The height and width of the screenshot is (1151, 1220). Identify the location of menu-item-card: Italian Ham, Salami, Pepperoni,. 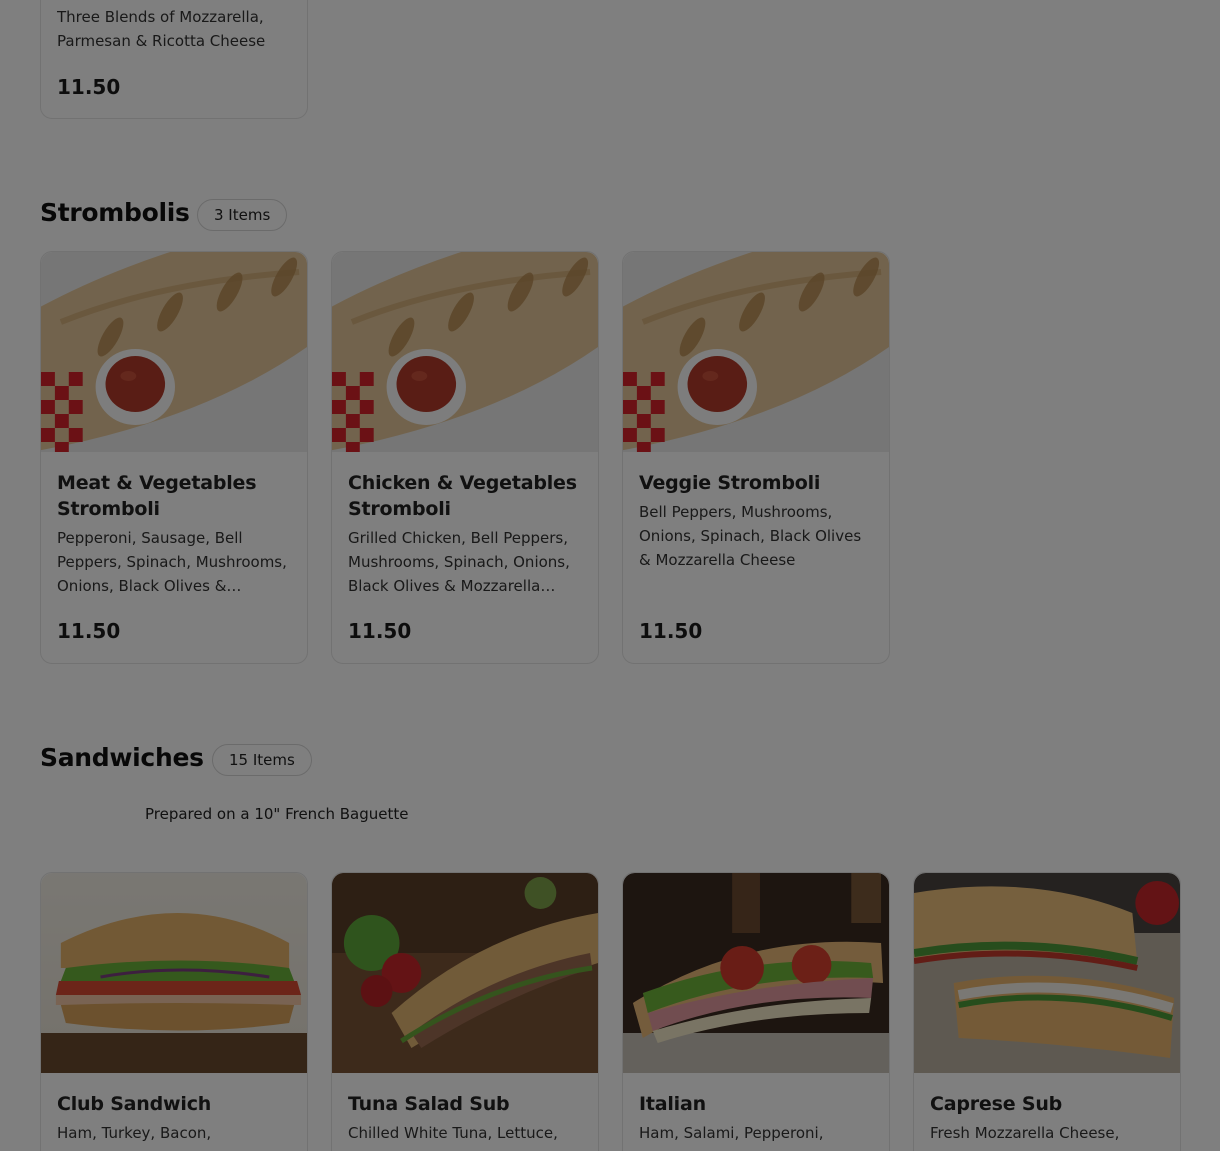
(756, 1011).